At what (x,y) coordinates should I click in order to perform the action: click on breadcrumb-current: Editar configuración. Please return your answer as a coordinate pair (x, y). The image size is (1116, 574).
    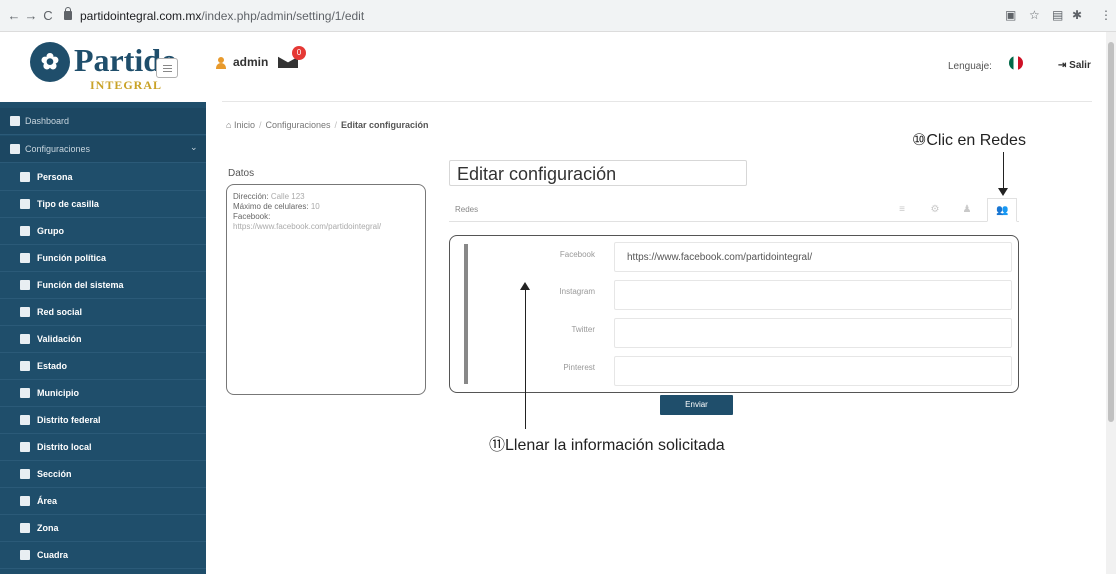
    Looking at the image, I should click on (385, 125).